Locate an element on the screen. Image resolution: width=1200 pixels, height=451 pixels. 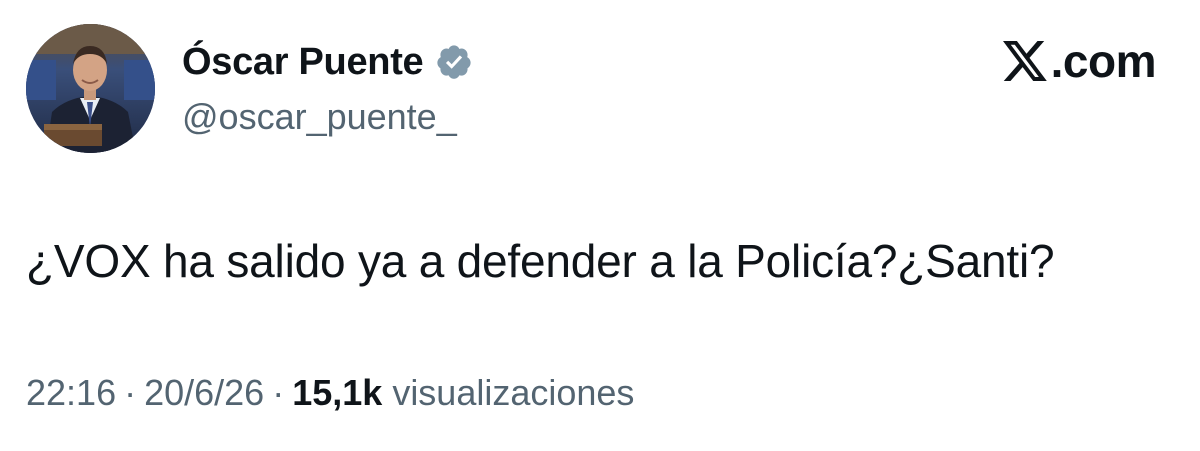
brand-domain-text: .com is located at coordinates (1103, 61).